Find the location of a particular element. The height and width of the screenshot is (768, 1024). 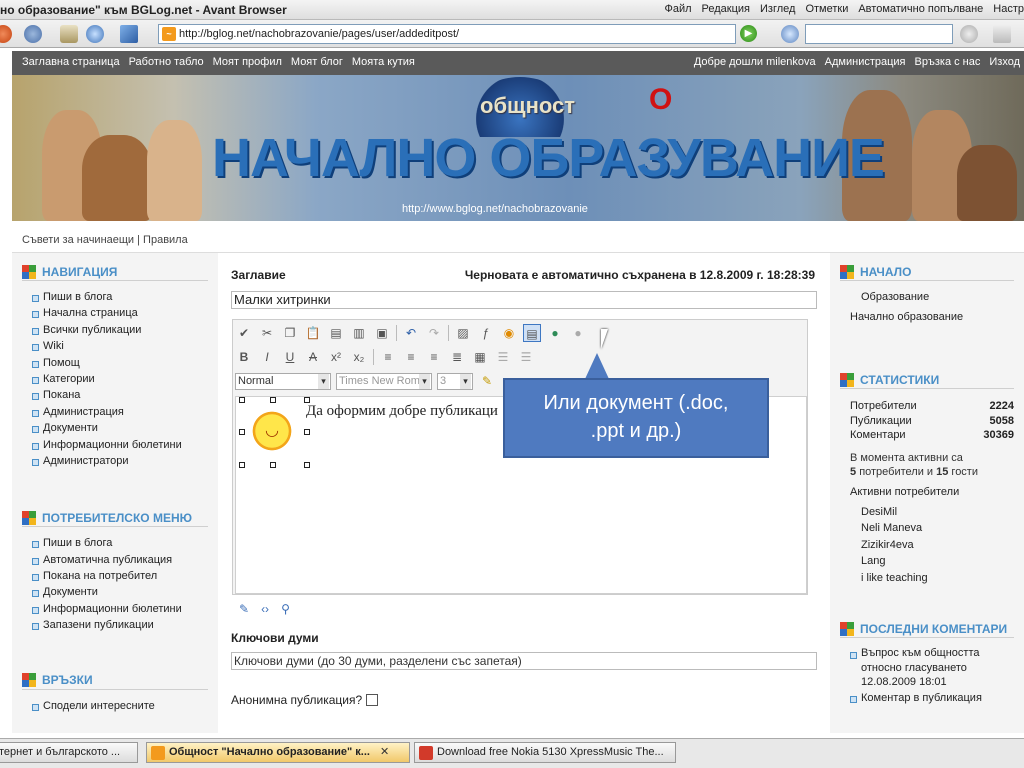

menu-bookmarks: Отметки is located at coordinates (826, 9).